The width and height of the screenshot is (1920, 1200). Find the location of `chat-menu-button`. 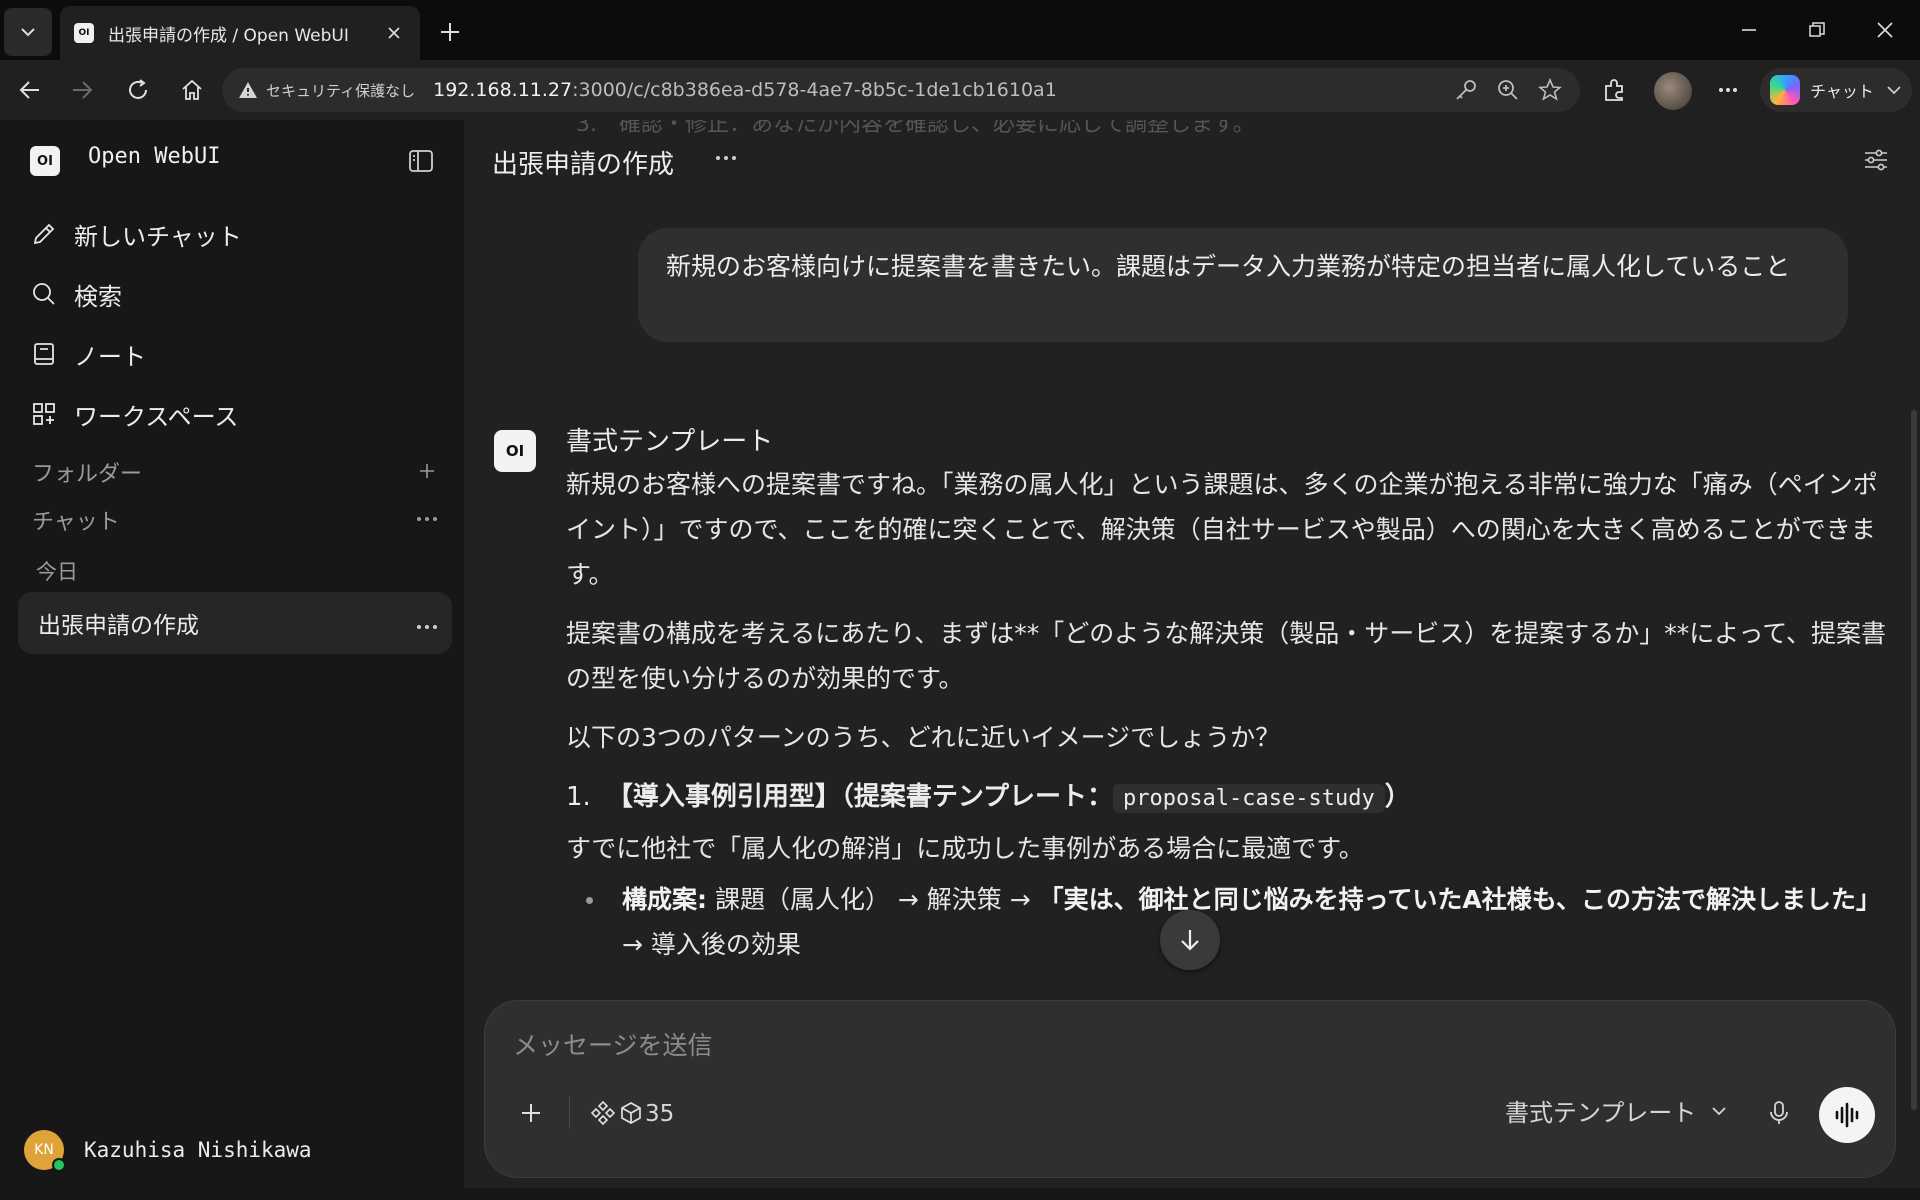

chat-menu-button is located at coordinates (726, 160).